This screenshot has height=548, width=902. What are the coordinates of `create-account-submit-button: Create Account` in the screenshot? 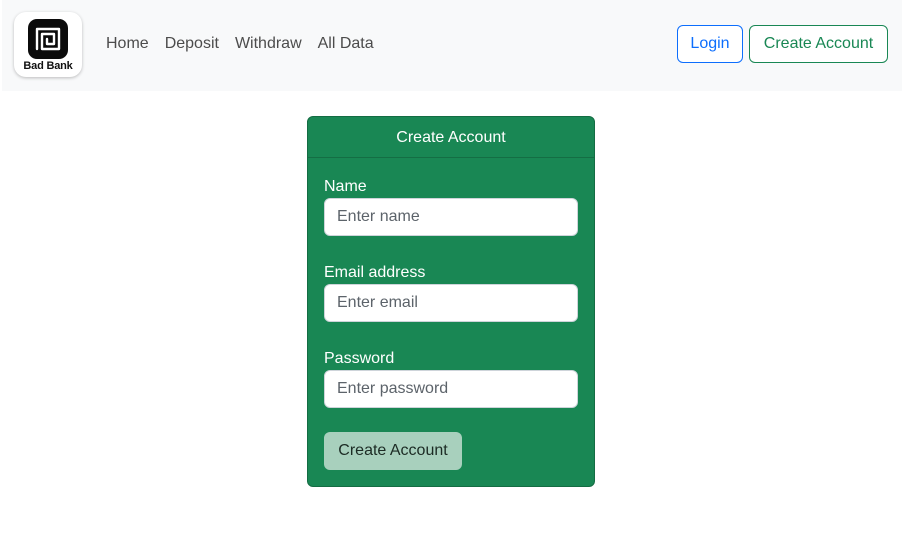 It's located at (393, 451).